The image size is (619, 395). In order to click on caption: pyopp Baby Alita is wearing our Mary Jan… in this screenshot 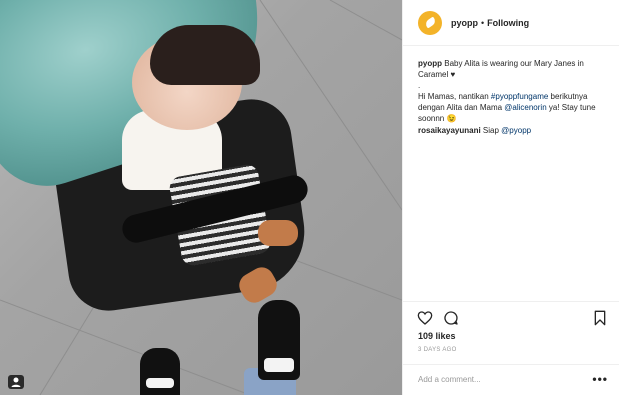, I will do `click(516, 69)`.